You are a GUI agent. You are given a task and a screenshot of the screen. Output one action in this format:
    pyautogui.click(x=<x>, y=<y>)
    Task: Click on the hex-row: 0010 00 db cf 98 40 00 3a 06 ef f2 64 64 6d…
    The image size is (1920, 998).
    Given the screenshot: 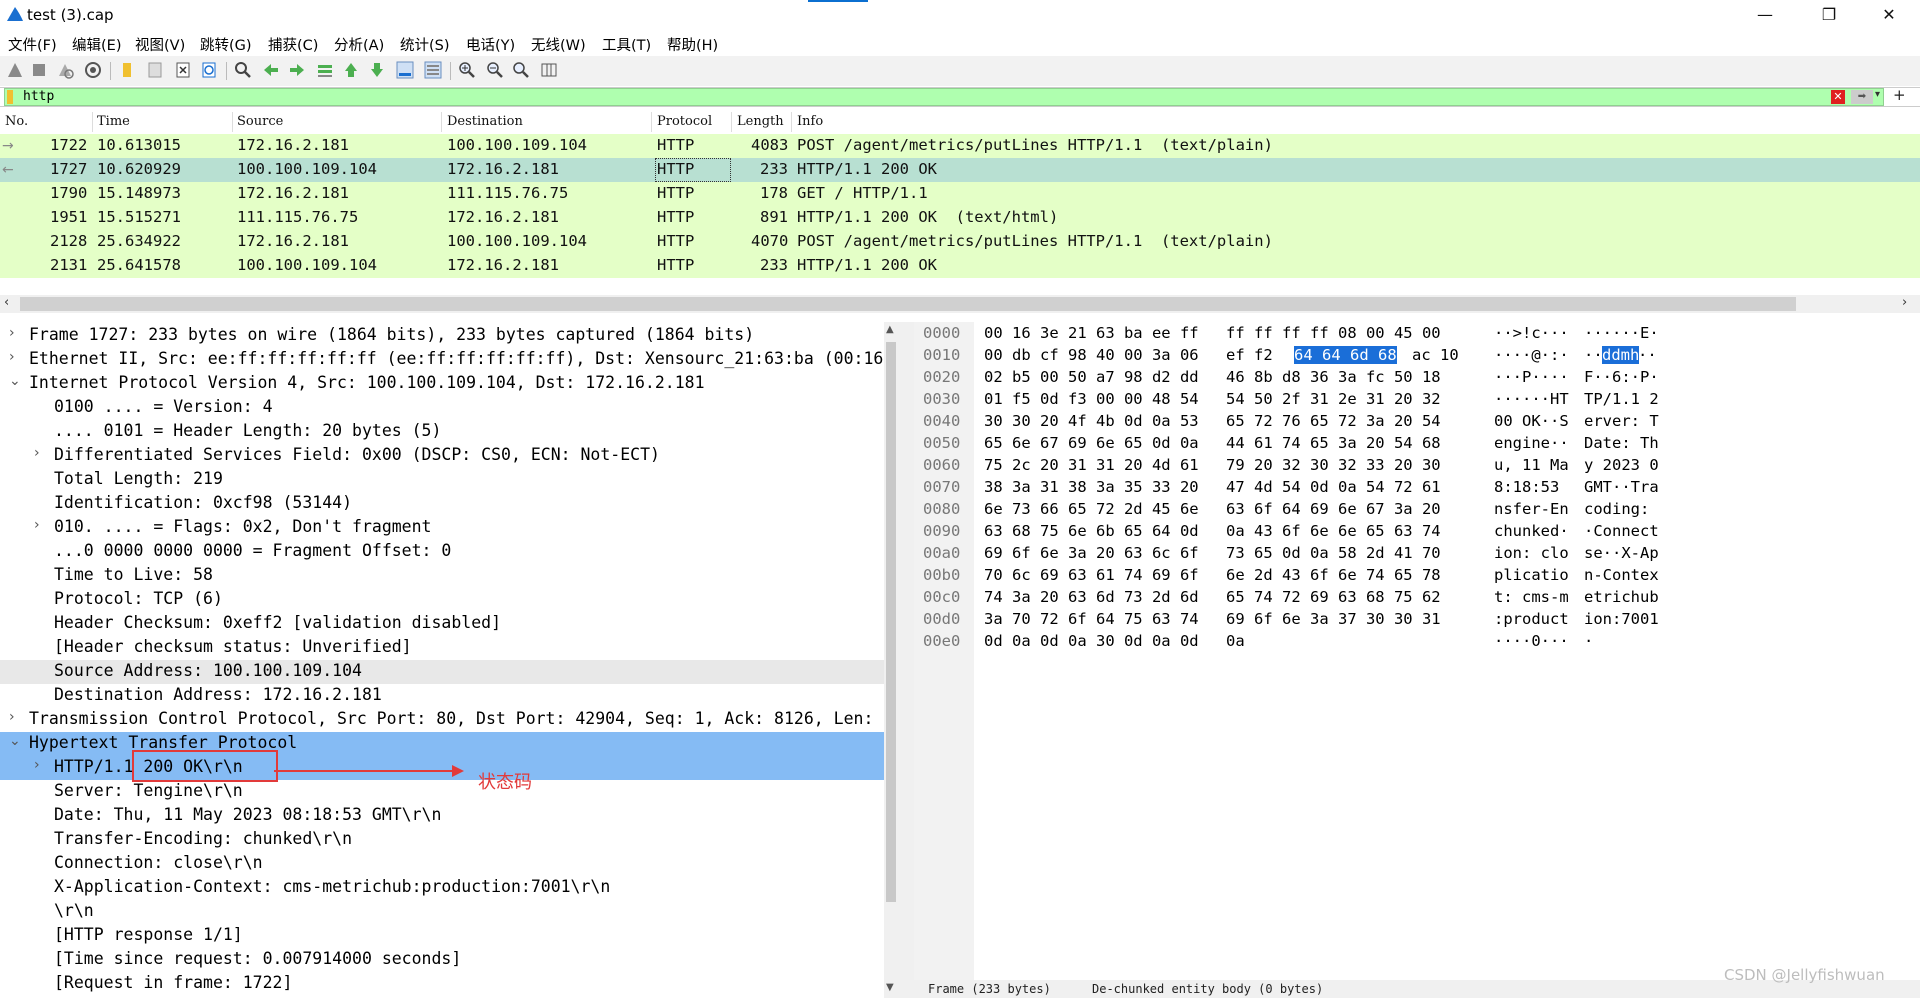 What is the action you would take?
    pyautogui.click(x=1417, y=356)
    